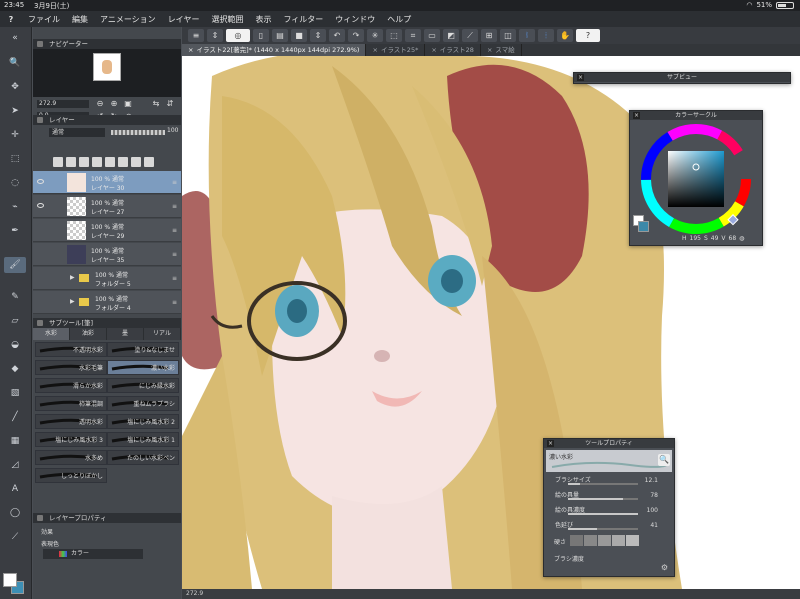 Image resolution: width=800 pixels, height=599 pixels. What do you see at coordinates (149, 162) in the screenshot?
I see `delete-layer-icon` at bounding box center [149, 162].